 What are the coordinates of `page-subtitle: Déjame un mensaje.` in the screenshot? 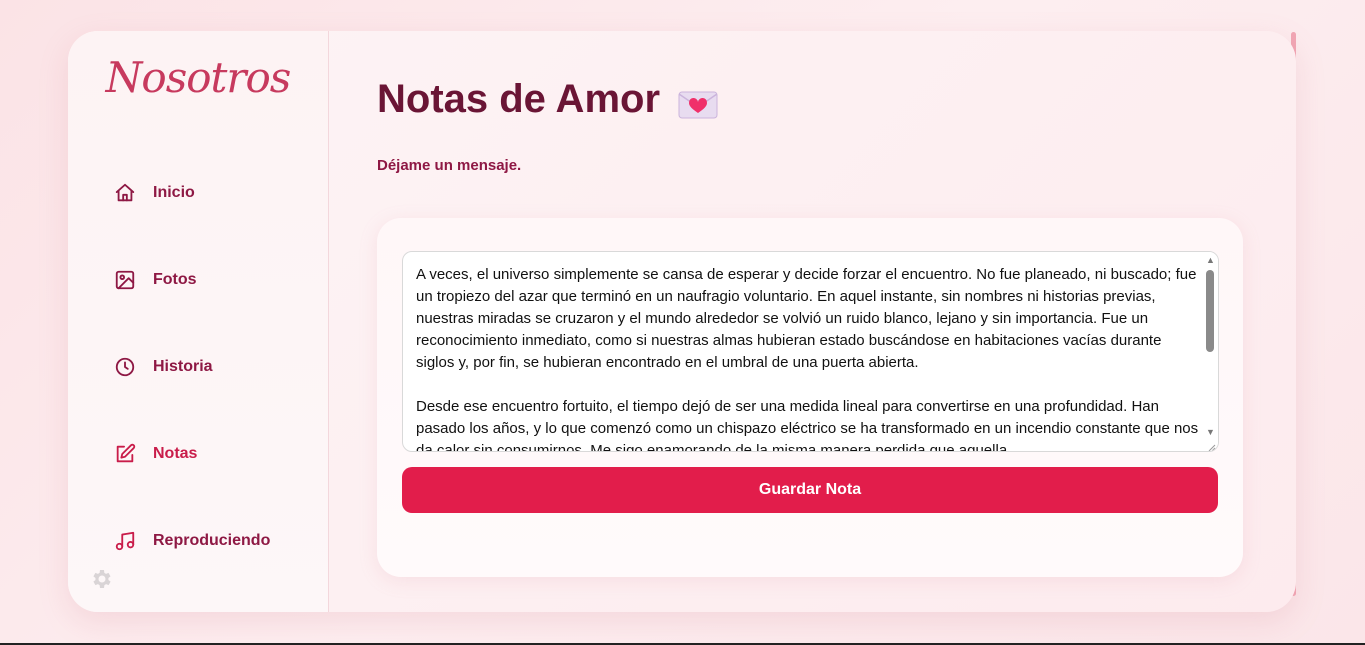 It's located at (449, 165).